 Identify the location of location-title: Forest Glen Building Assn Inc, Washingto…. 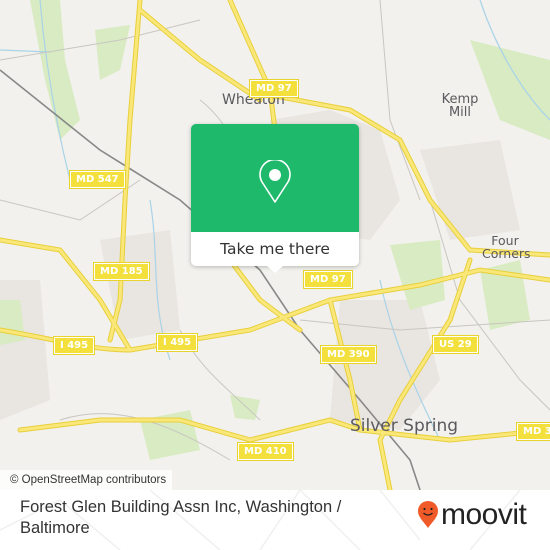
(181, 517).